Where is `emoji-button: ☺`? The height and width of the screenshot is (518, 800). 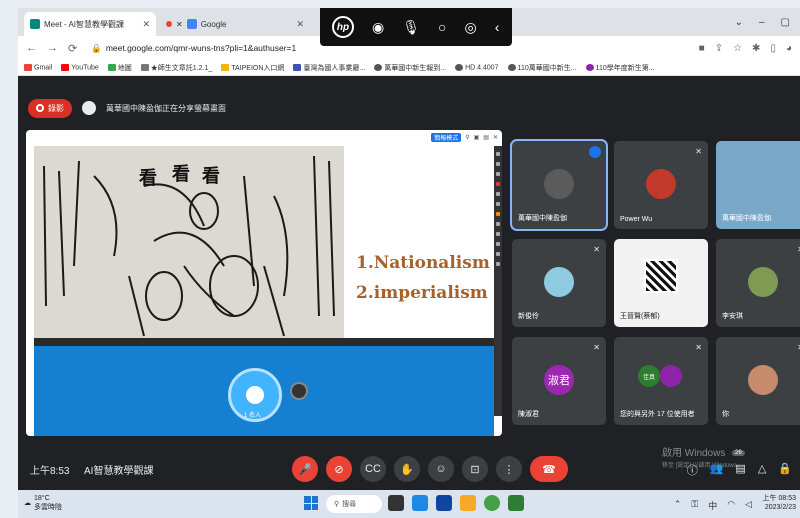
emoji-button: ☺ is located at coordinates (441, 469).